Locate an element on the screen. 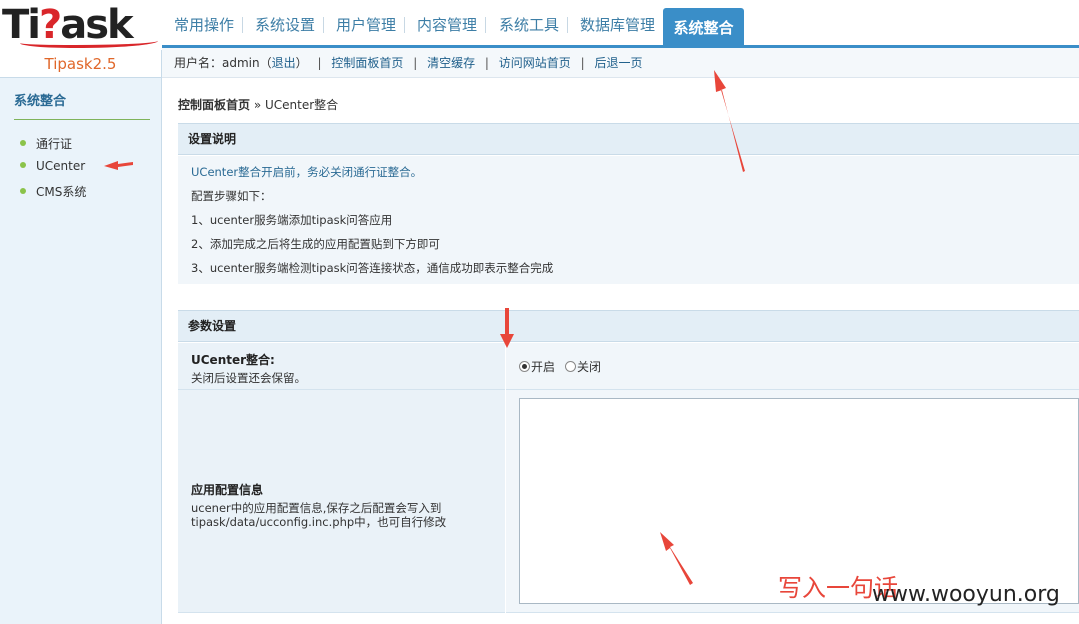 The width and height of the screenshot is (1079, 624). radio-enable: 开启 is located at coordinates (537, 366).